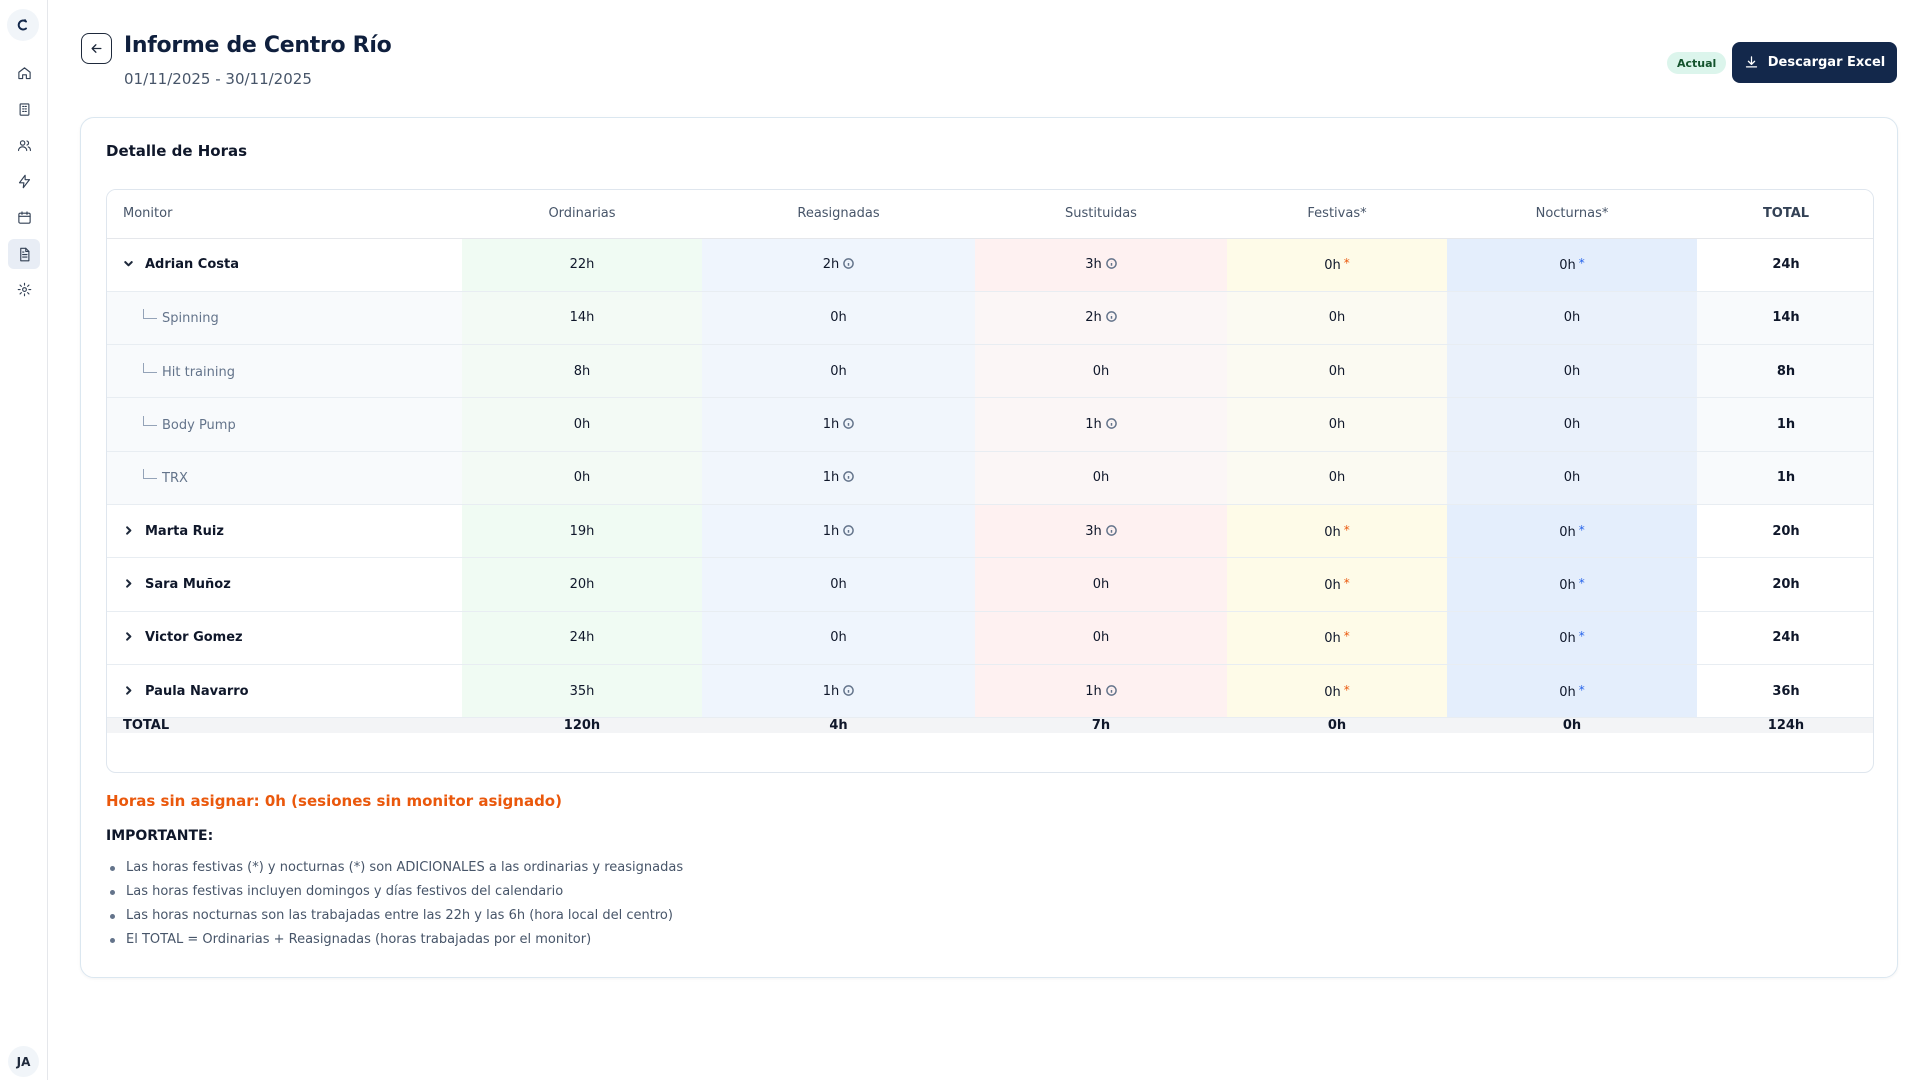 This screenshot has width=1920, height=1080. I want to click on activity-name: Body Pump, so click(199, 426).